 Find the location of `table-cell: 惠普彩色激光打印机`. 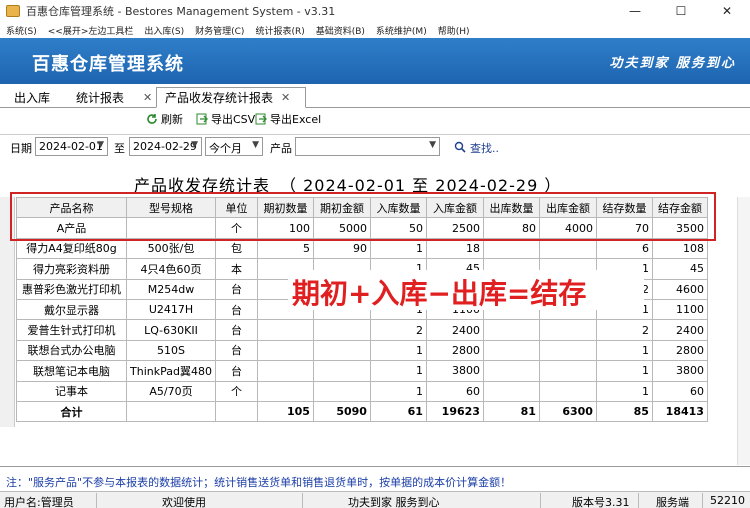

table-cell: 惠普彩色激光打印机 is located at coordinates (71, 289).